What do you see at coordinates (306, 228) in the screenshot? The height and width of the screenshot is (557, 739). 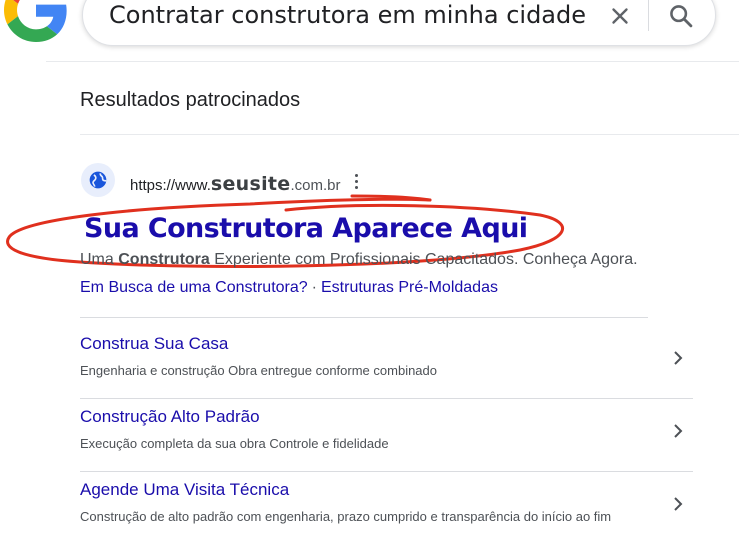 I see `ad-title-link: Sua Construtora Aparece Aqui` at bounding box center [306, 228].